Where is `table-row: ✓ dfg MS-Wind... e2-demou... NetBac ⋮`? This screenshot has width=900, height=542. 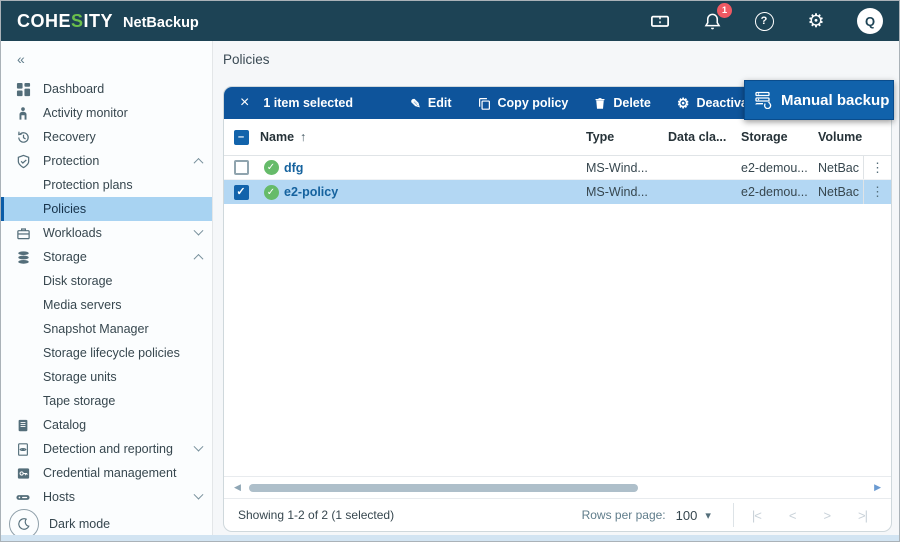
table-row: ✓ dfg MS-Wind... e2-demou... NetBac ⋮ is located at coordinates (557, 168).